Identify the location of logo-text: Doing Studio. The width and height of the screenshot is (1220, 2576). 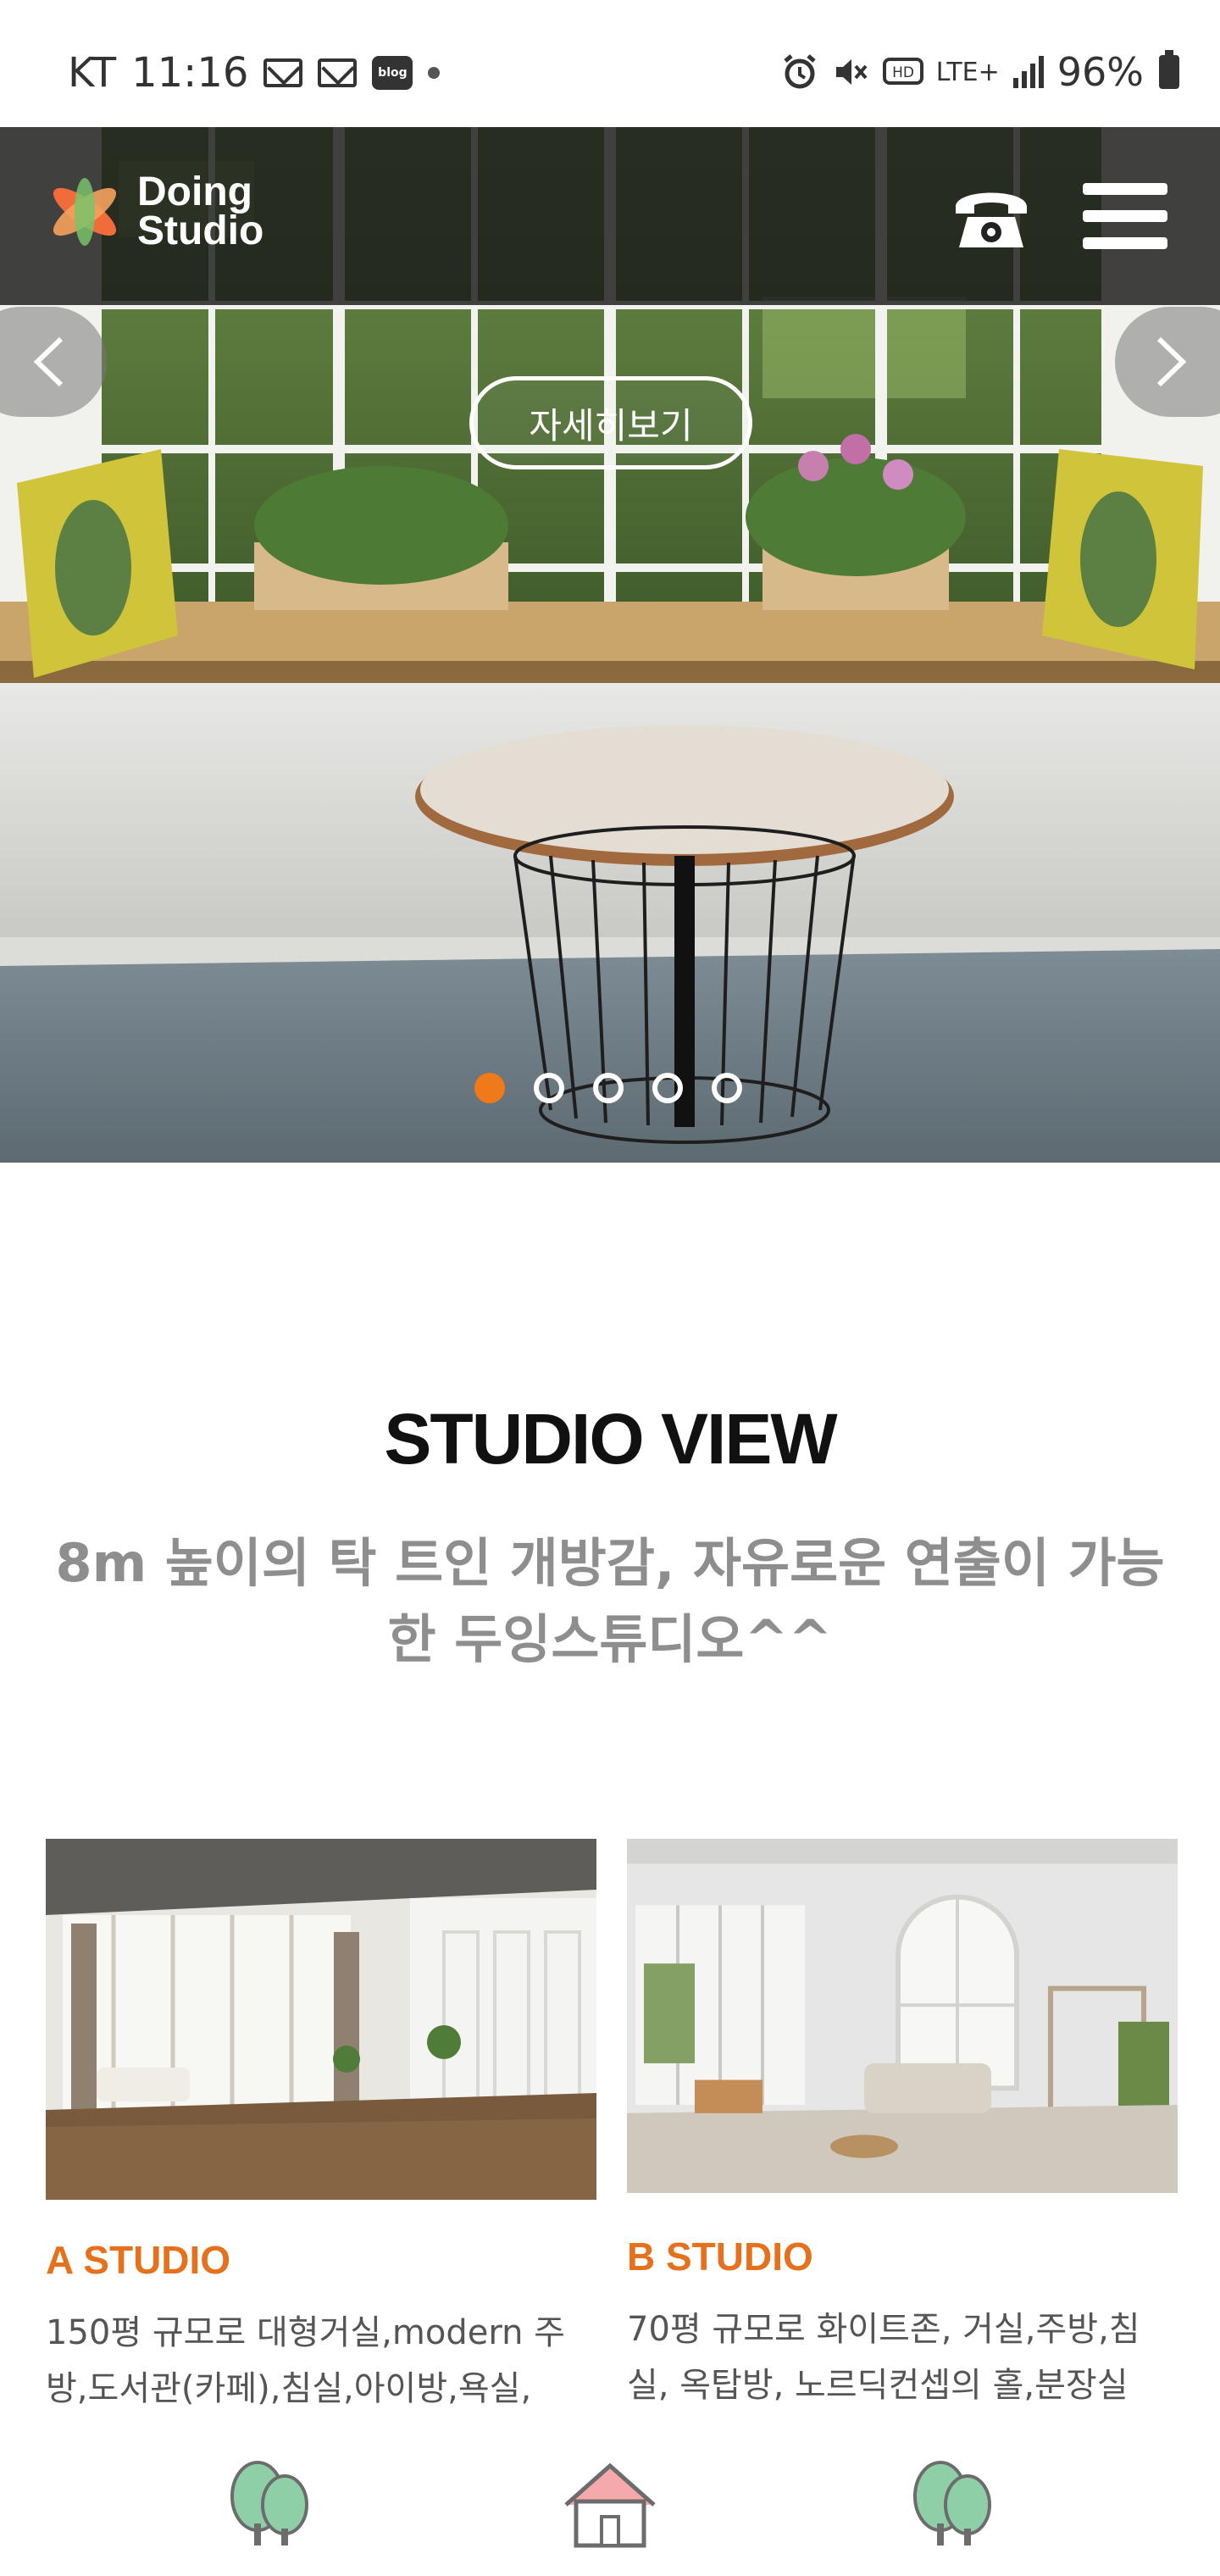
(200, 211).